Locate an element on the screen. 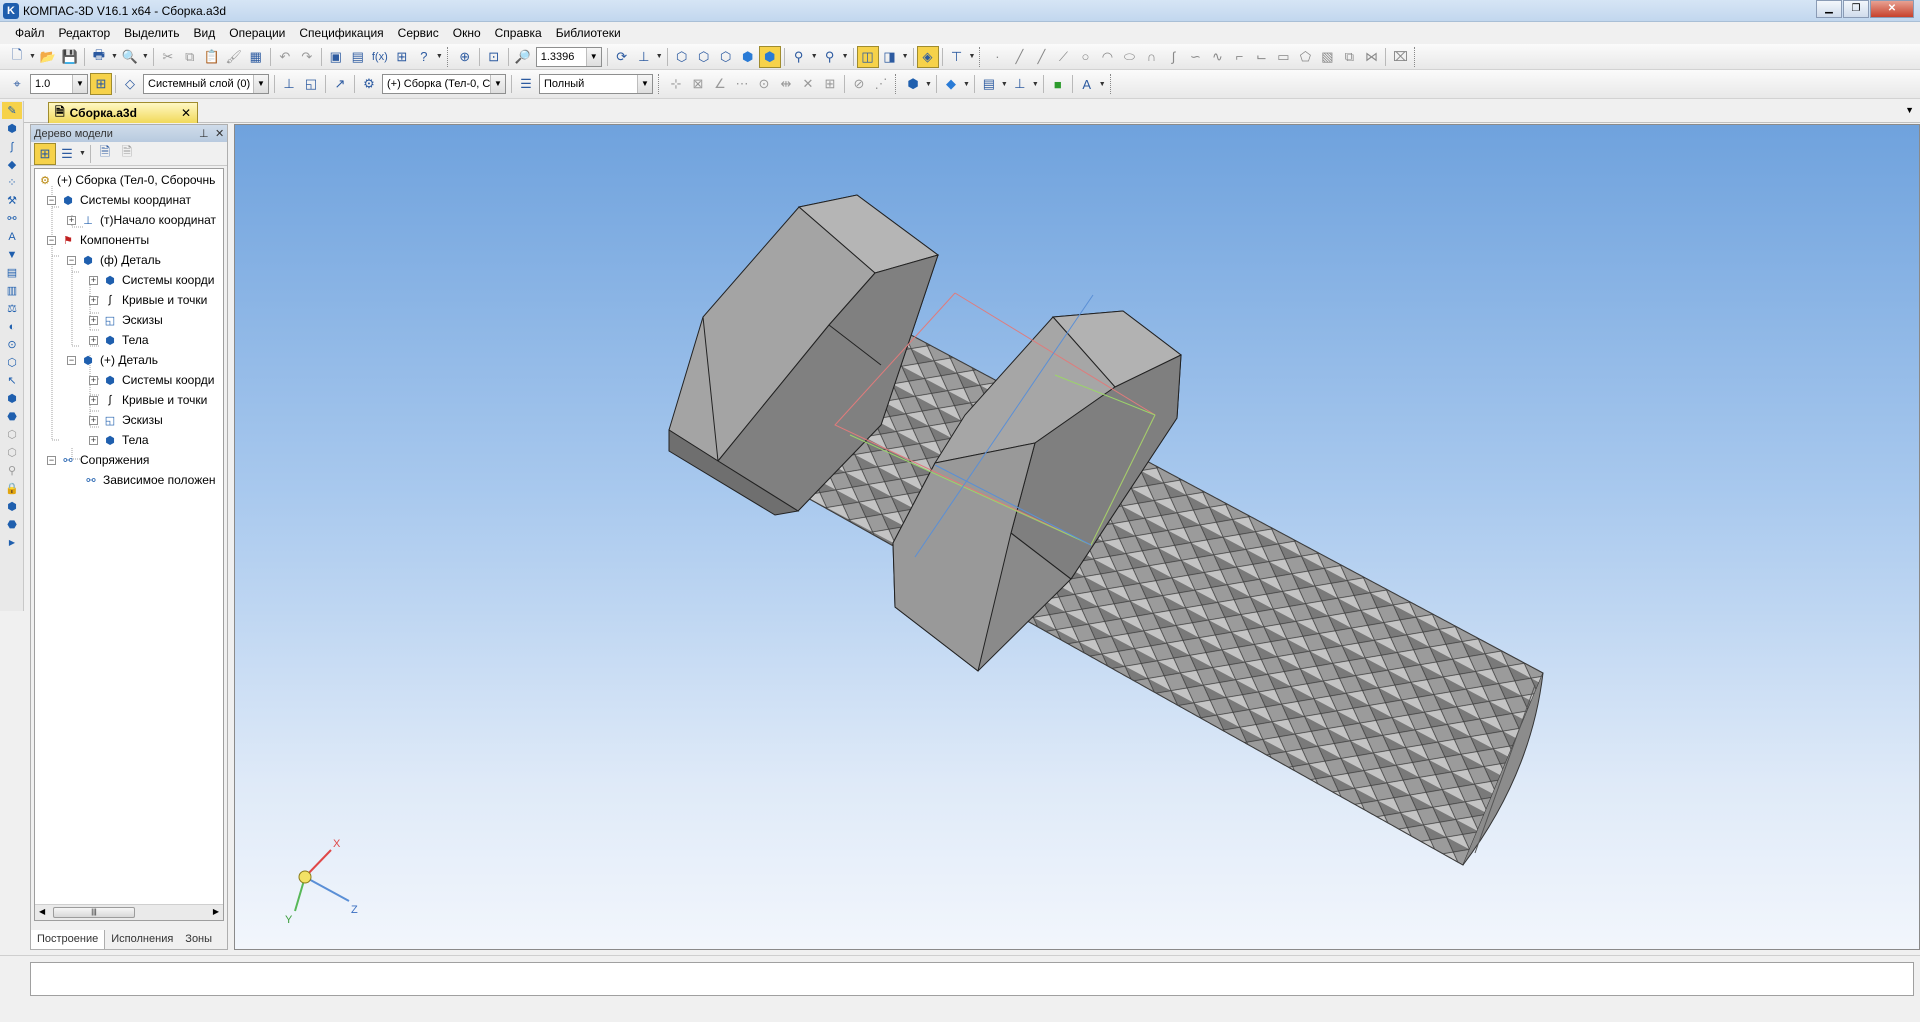 The height and width of the screenshot is (1022, 1920). tree-node-assembly: ⚙ (+) Сборка (Тел-0, Сборочнь is located at coordinates (126, 180).